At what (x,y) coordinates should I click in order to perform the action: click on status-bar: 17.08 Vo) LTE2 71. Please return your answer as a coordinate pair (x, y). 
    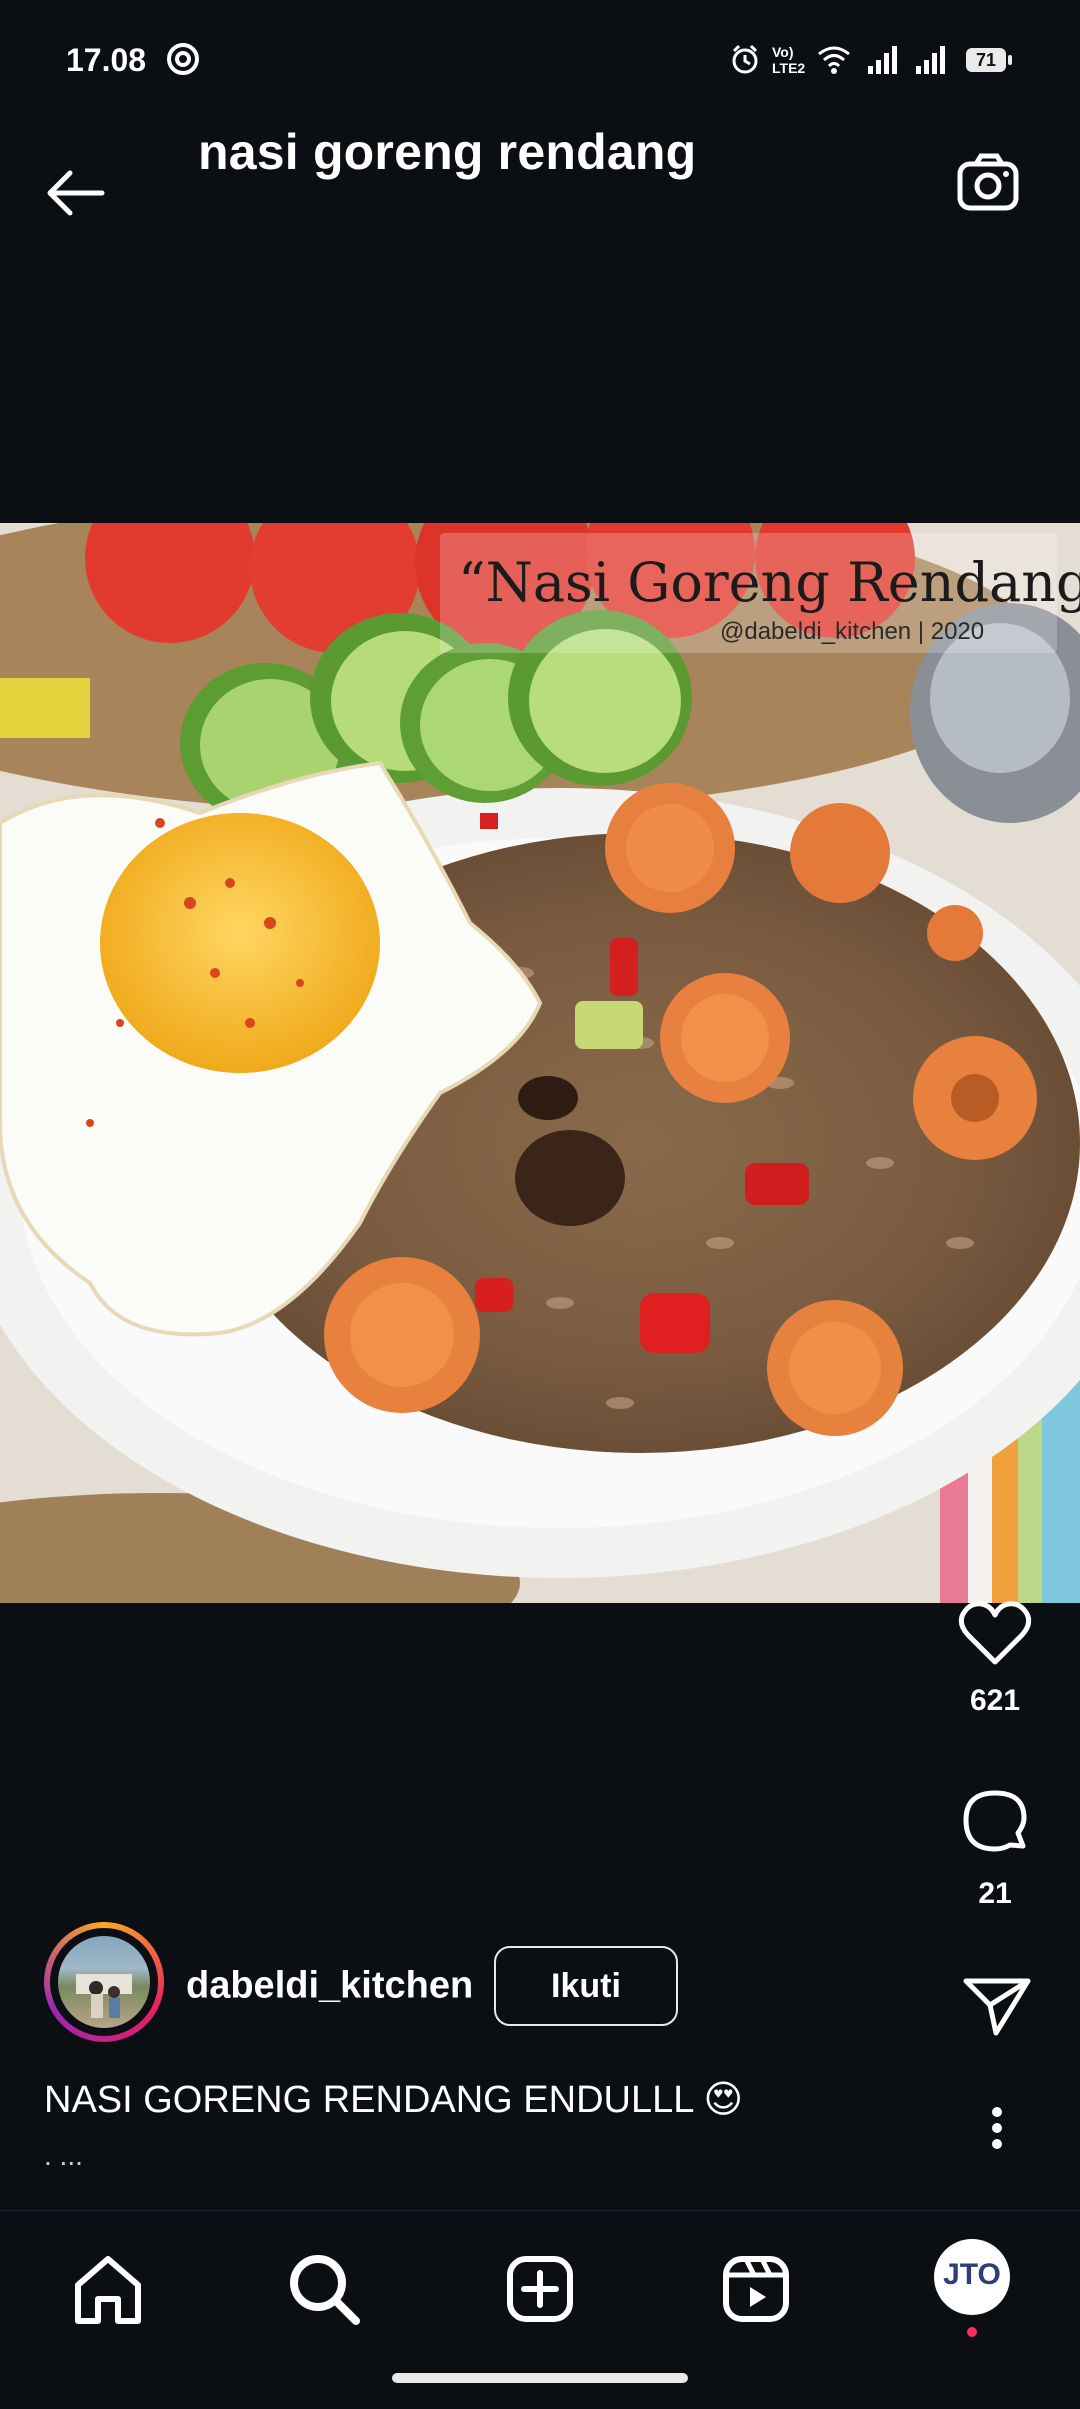
    Looking at the image, I should click on (540, 50).